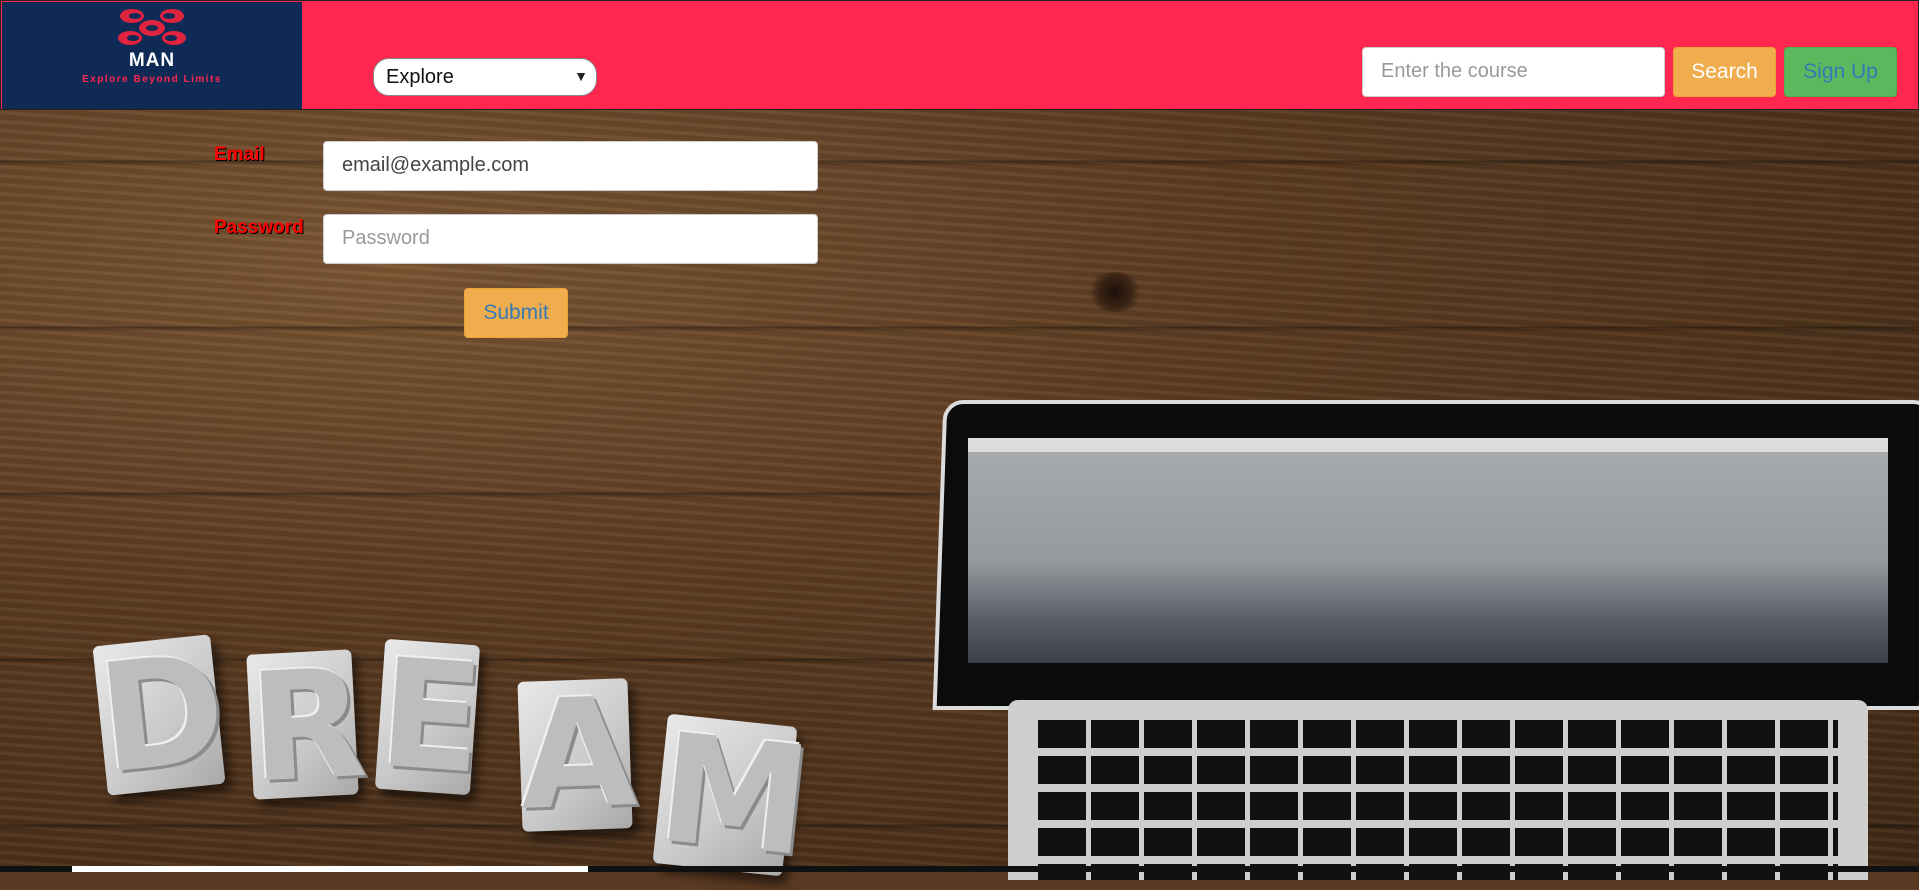 This screenshot has height=890, width=1919. I want to click on search-placeholder: Enter the course, so click(1454, 71).